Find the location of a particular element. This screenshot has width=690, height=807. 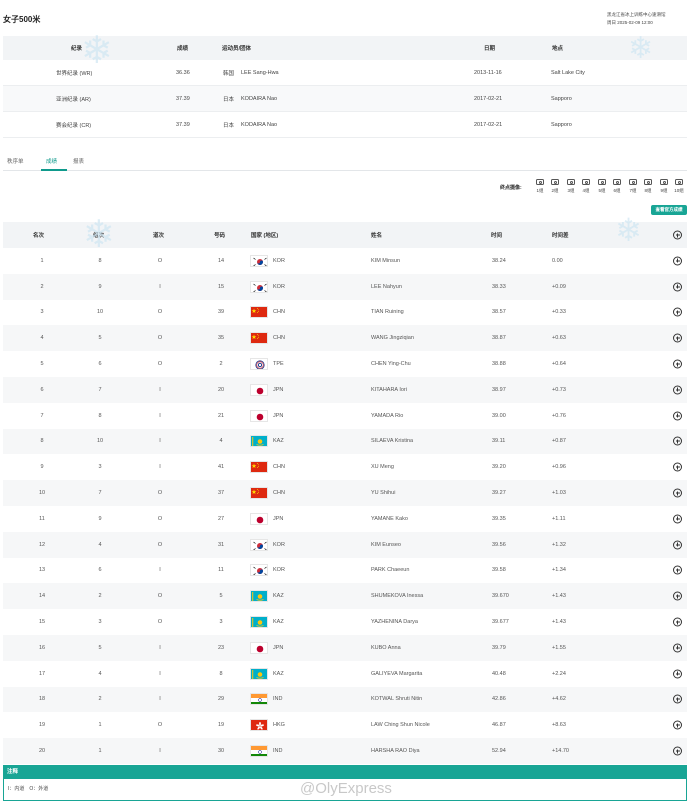

table-row: 18 2 I 29 IND KOTWAL Shruti Nitin 42.86 +4.62 is located at coordinates (345, 699).